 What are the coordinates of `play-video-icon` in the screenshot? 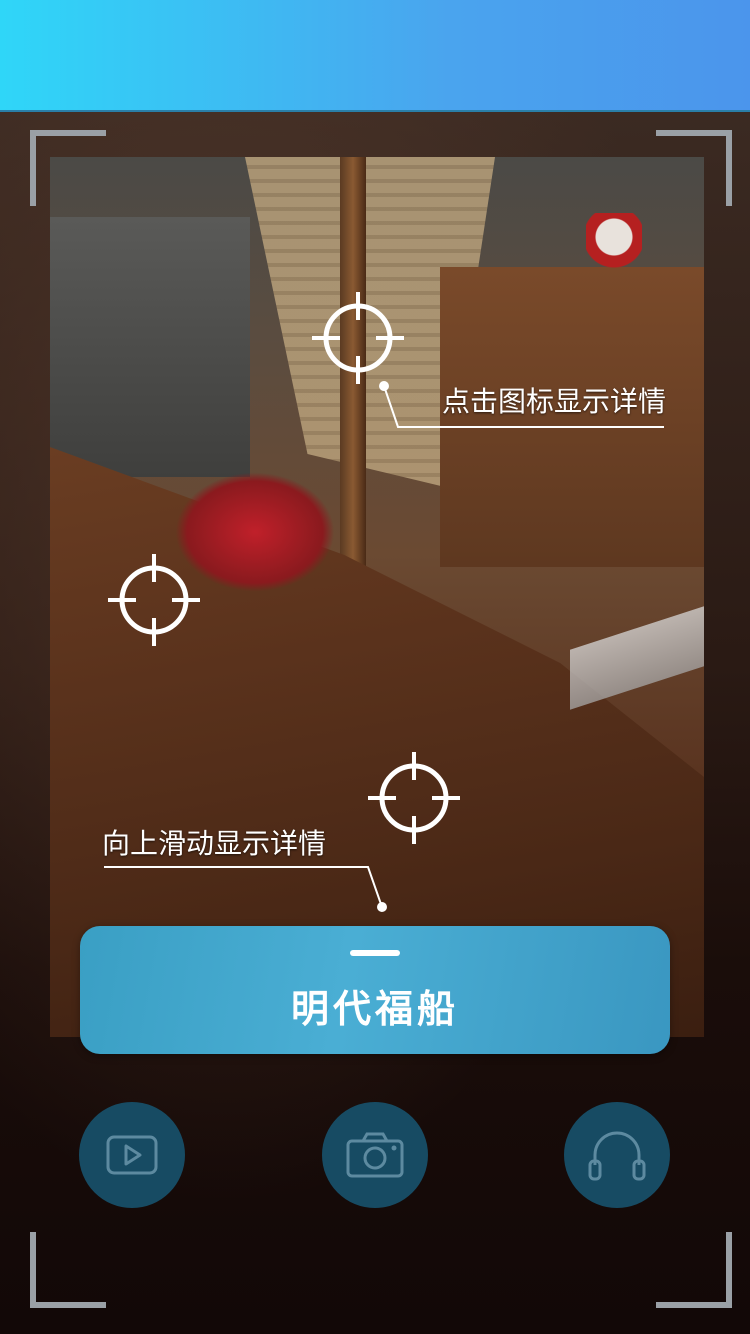 It's located at (132, 1155).